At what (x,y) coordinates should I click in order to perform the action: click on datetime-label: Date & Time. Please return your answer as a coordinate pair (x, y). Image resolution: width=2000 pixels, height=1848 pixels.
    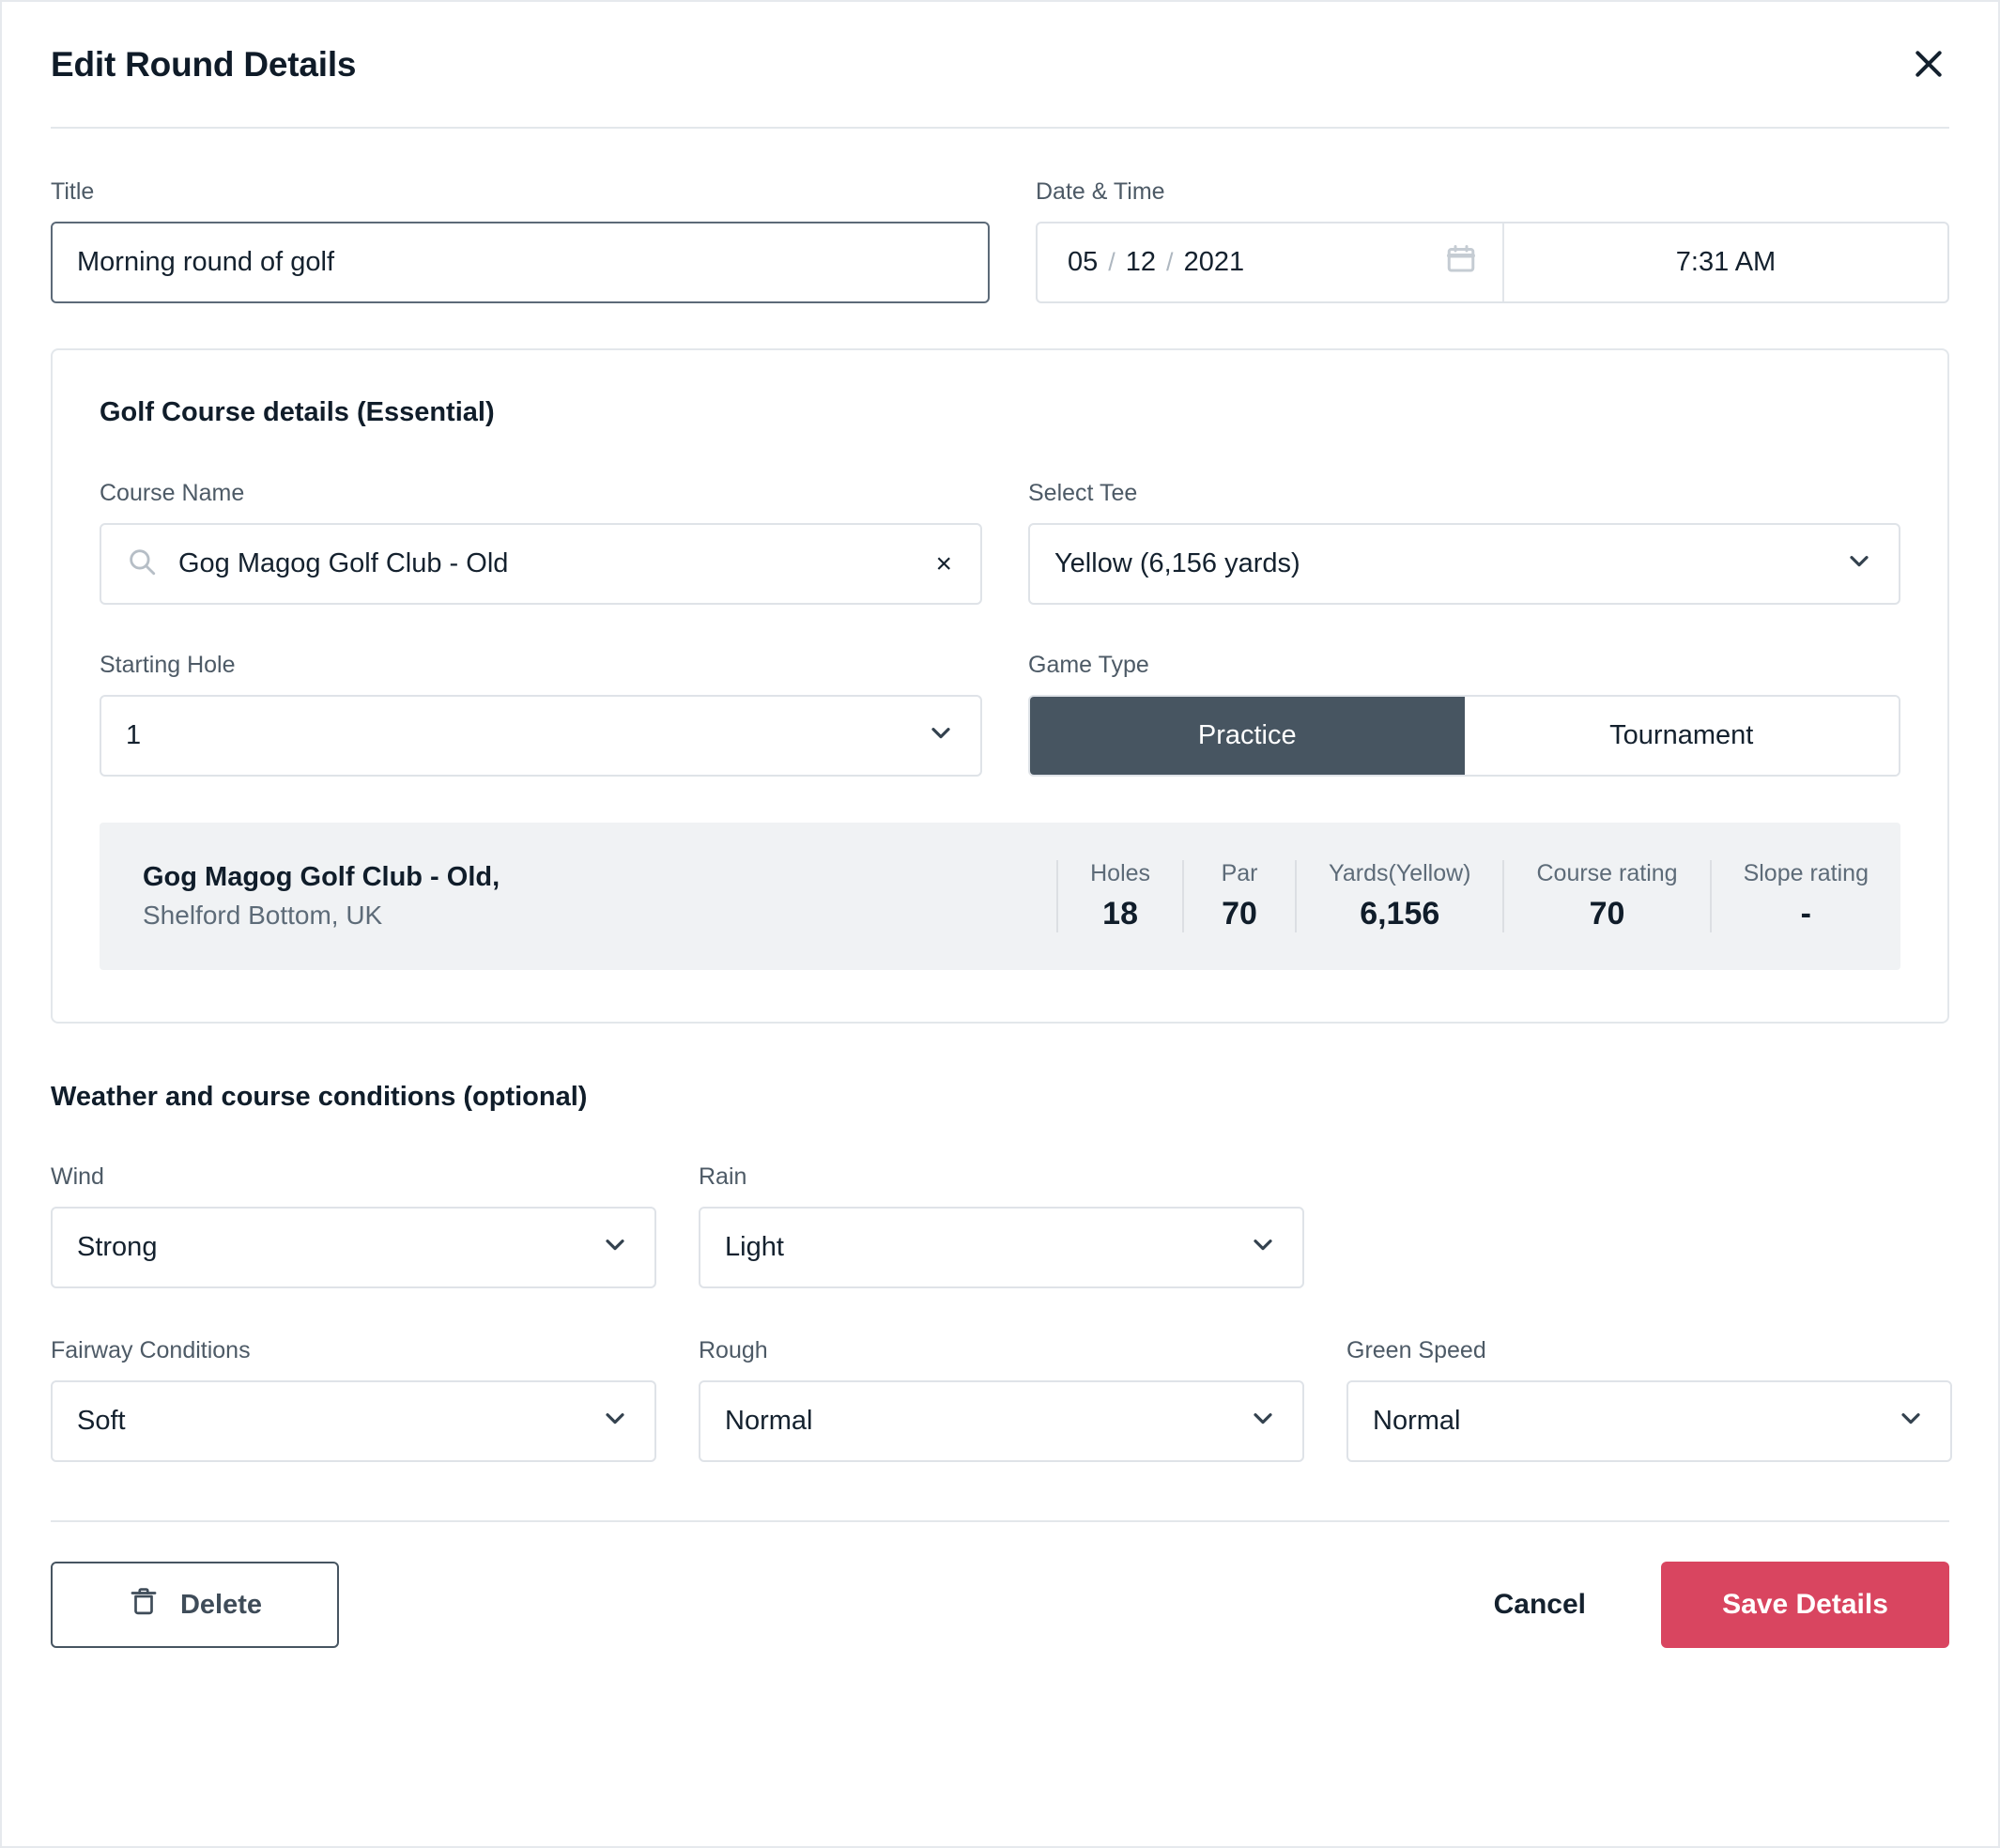
    Looking at the image, I should click on (1100, 191).